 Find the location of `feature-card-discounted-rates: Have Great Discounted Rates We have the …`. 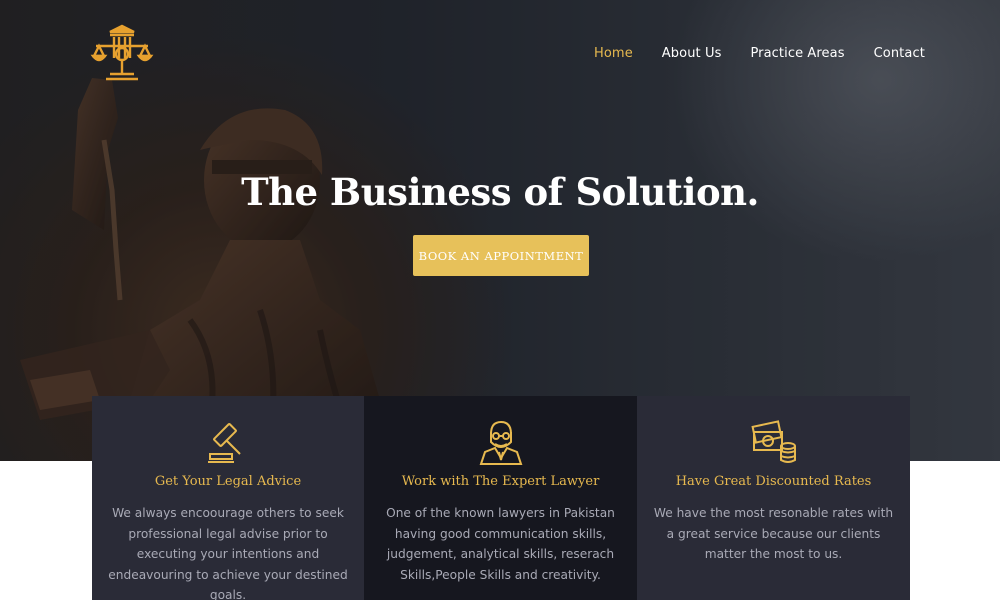

feature-card-discounted-rates: Have Great Discounted Rates We have the … is located at coordinates (773, 498).